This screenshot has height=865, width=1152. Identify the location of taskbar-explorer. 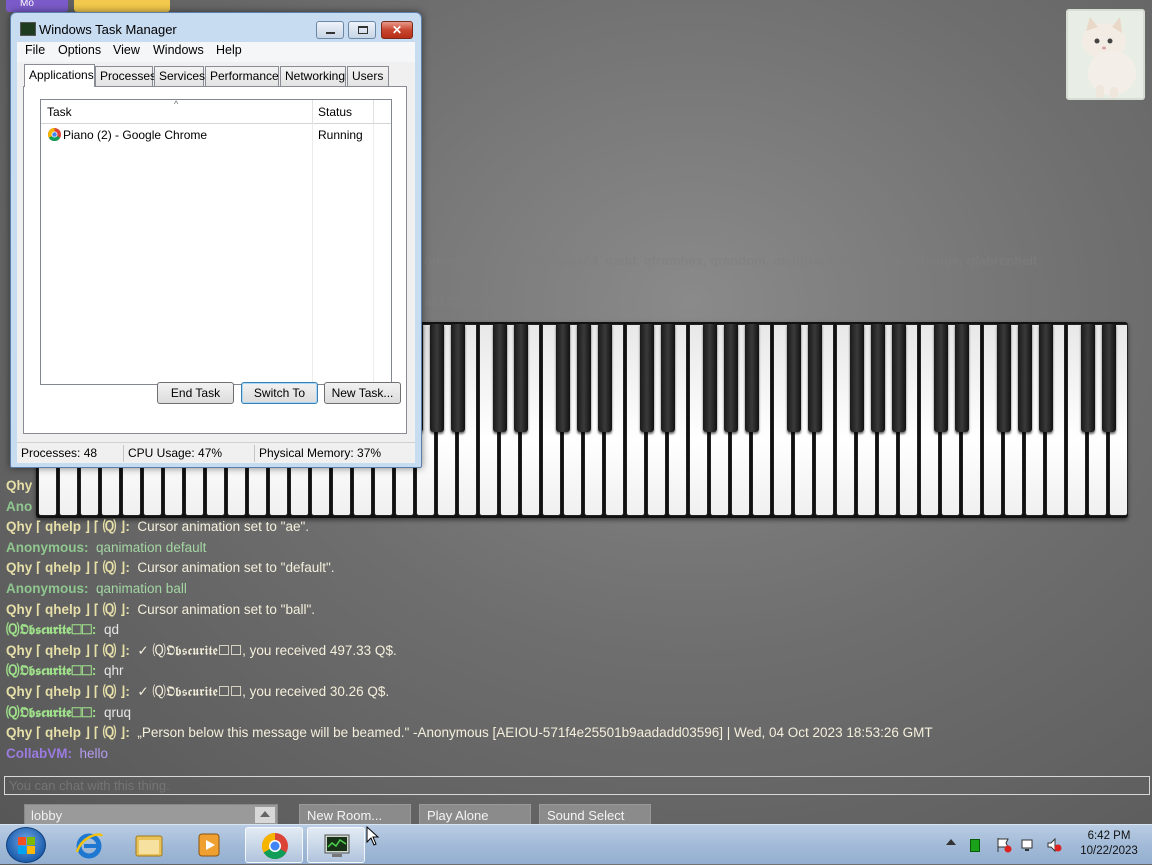
(149, 845).